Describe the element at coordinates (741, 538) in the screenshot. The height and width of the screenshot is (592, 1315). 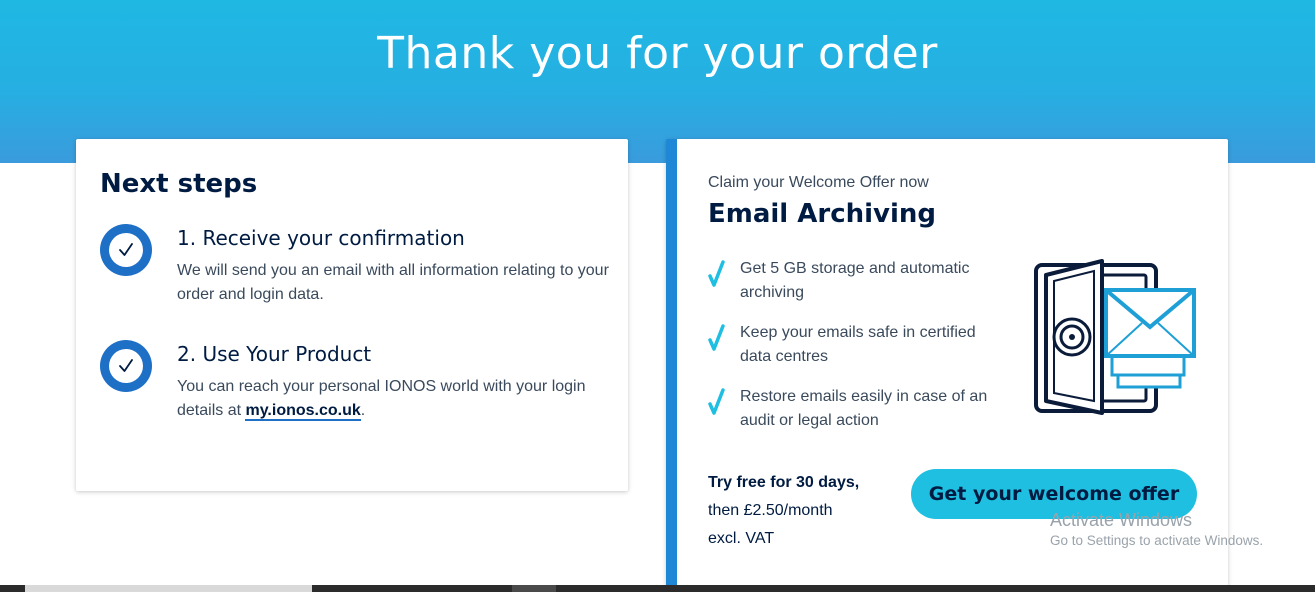
I see `price-vat: excl. VAT` at that location.